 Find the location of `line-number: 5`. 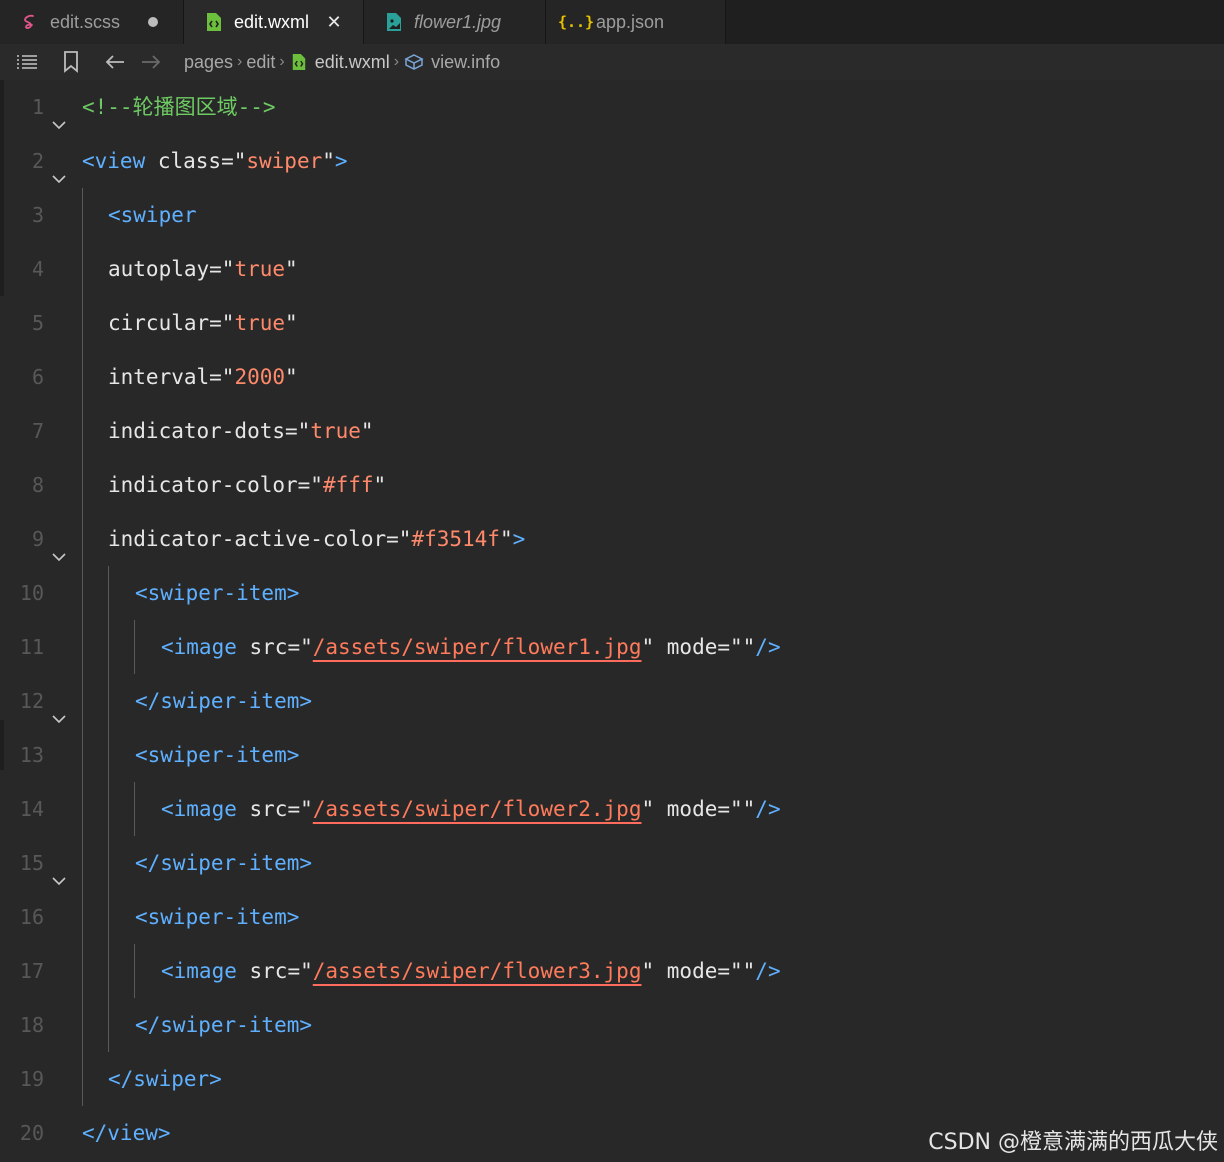

line-number: 5 is located at coordinates (37, 323).